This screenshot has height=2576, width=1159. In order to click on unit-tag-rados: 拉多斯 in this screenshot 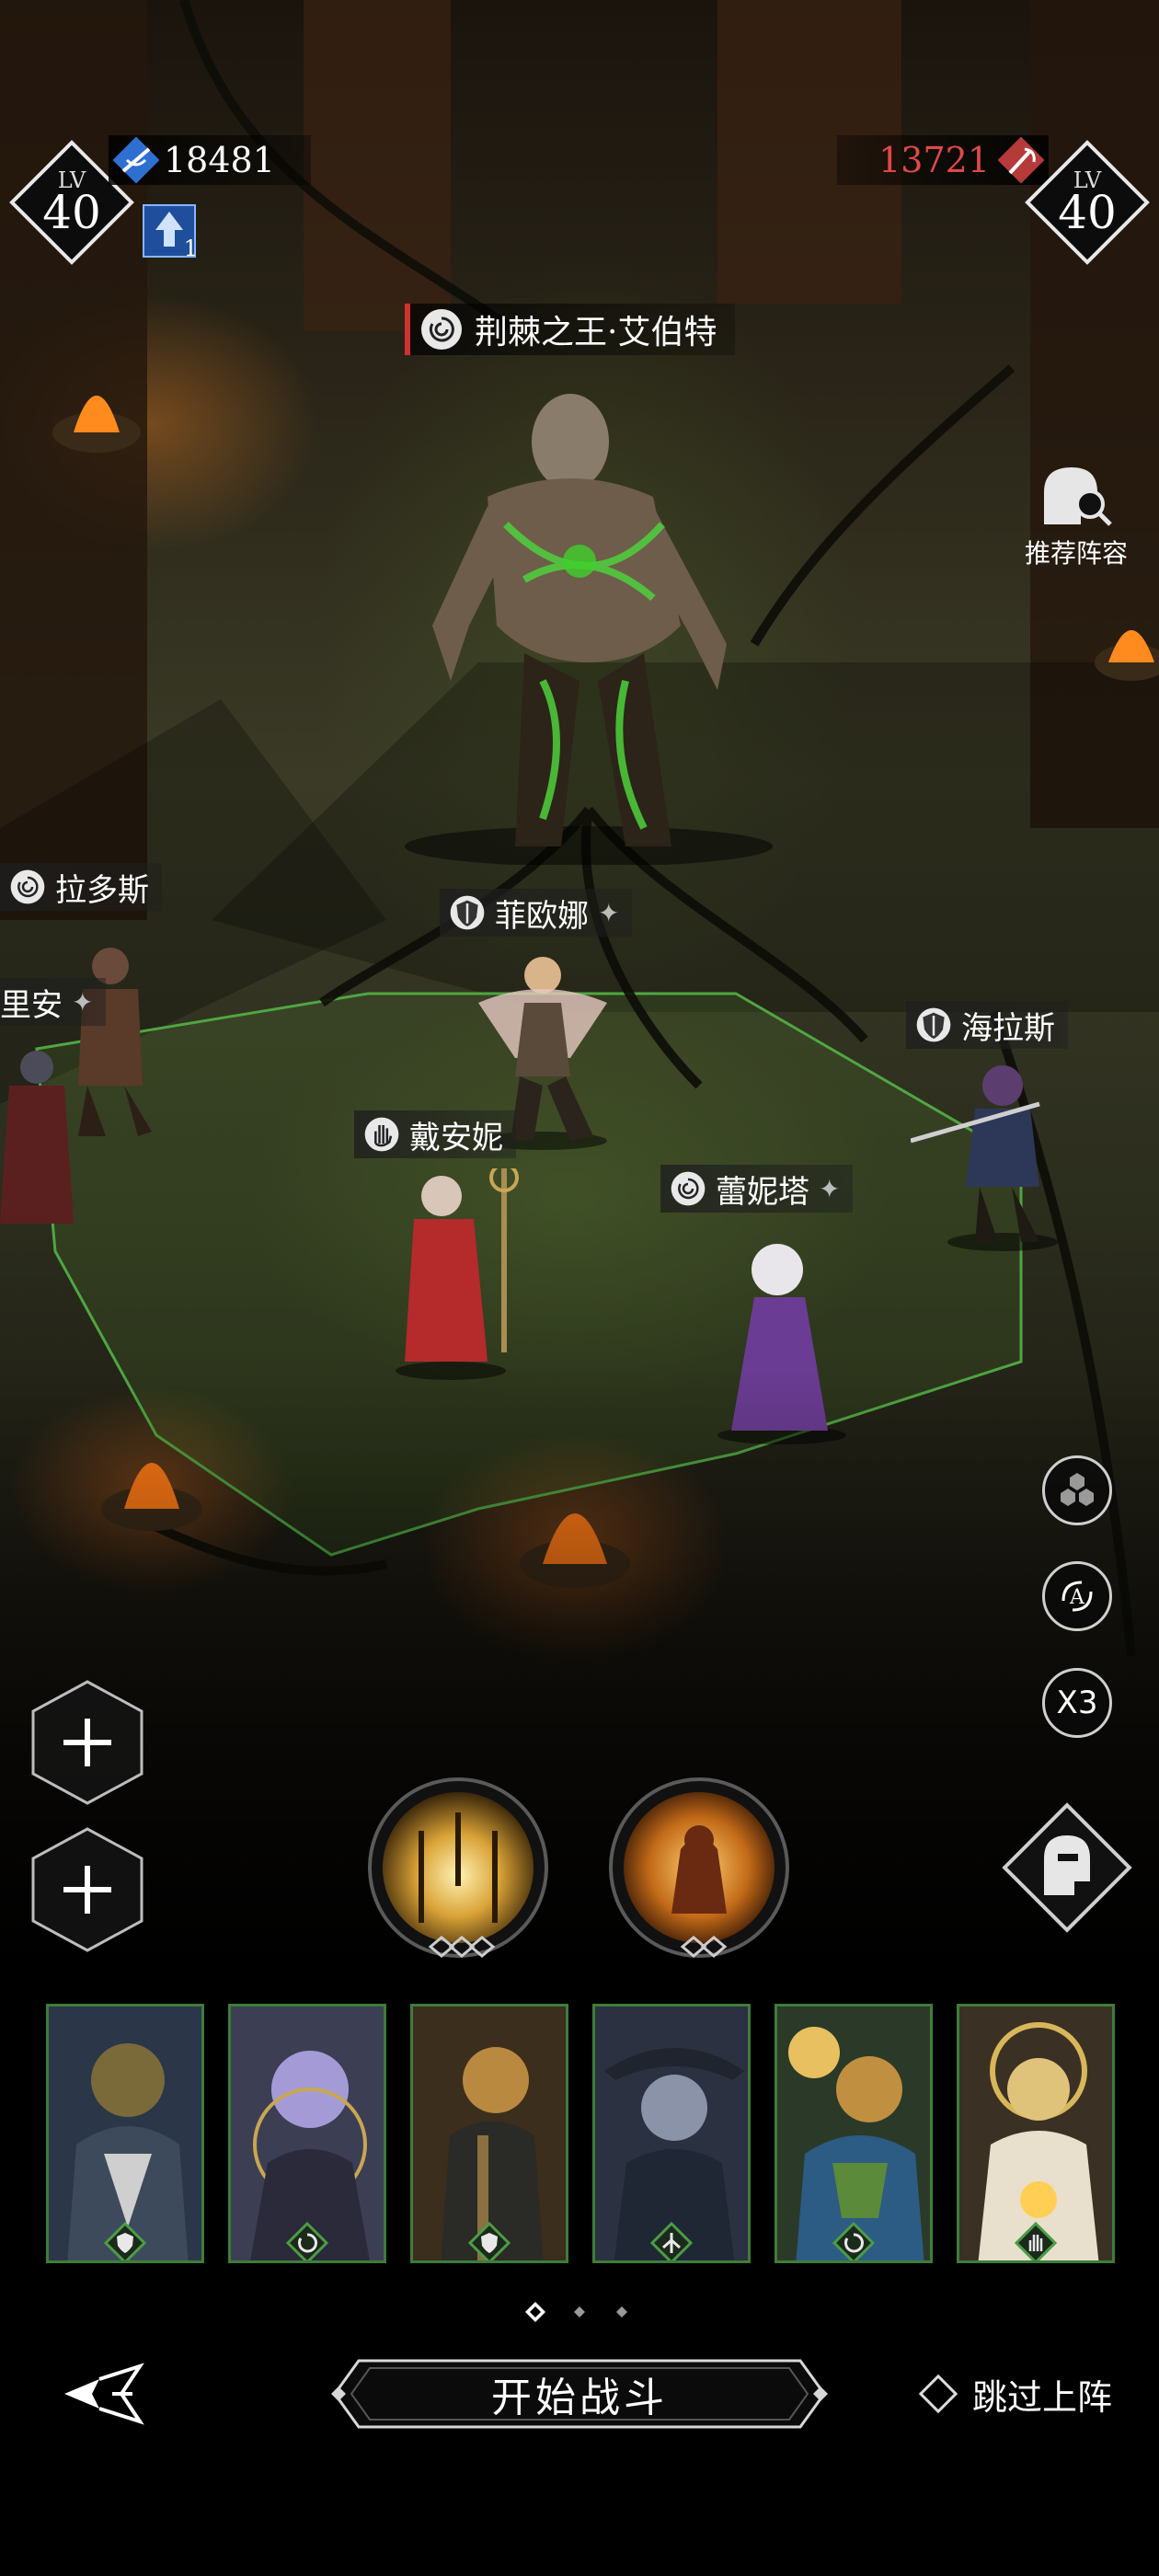, I will do `click(81, 887)`.